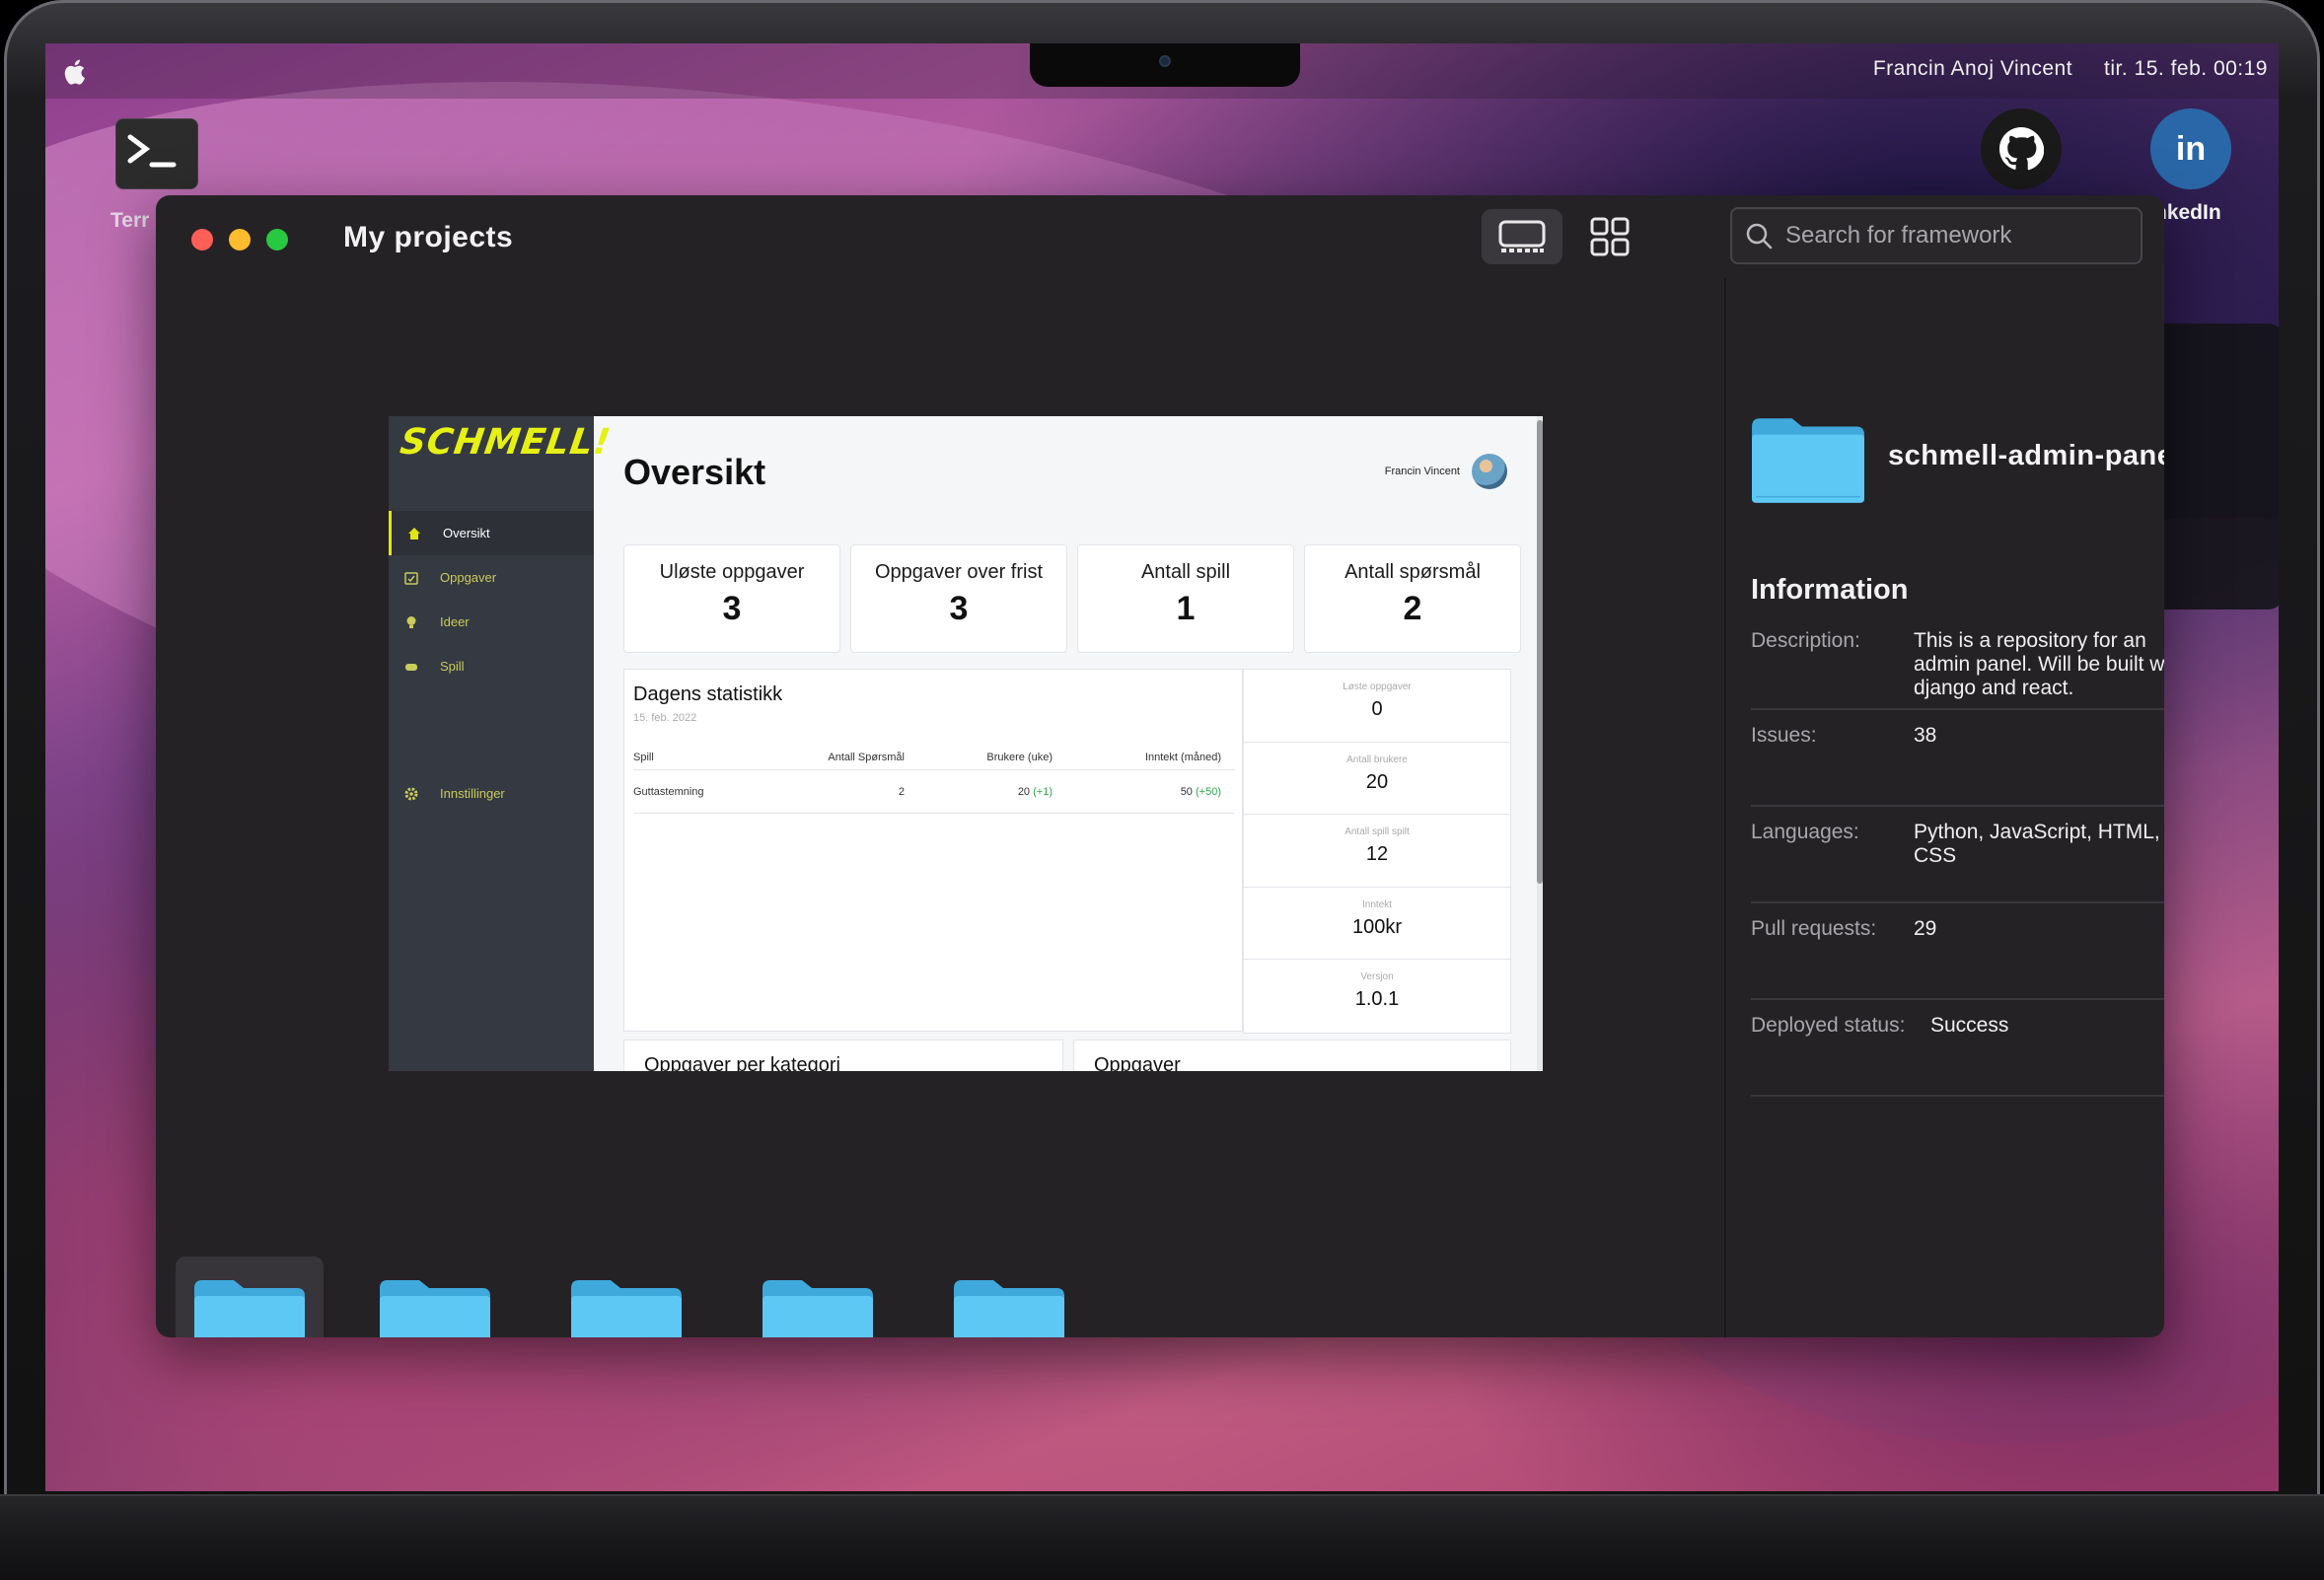 The width and height of the screenshot is (2324, 1580). I want to click on camera-notch, so click(1165, 65).